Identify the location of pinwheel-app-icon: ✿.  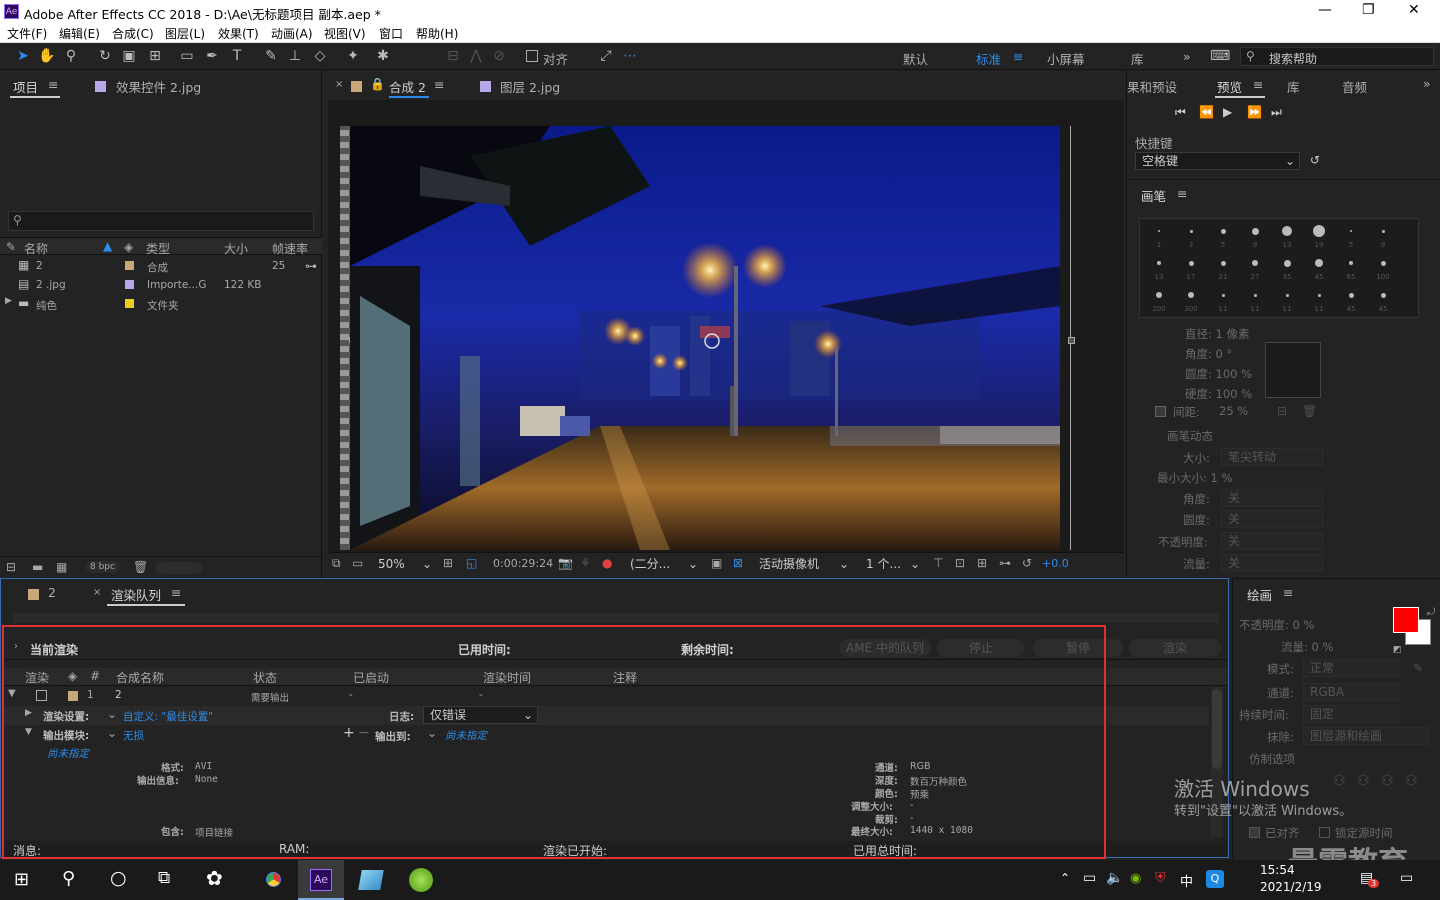
(214, 878).